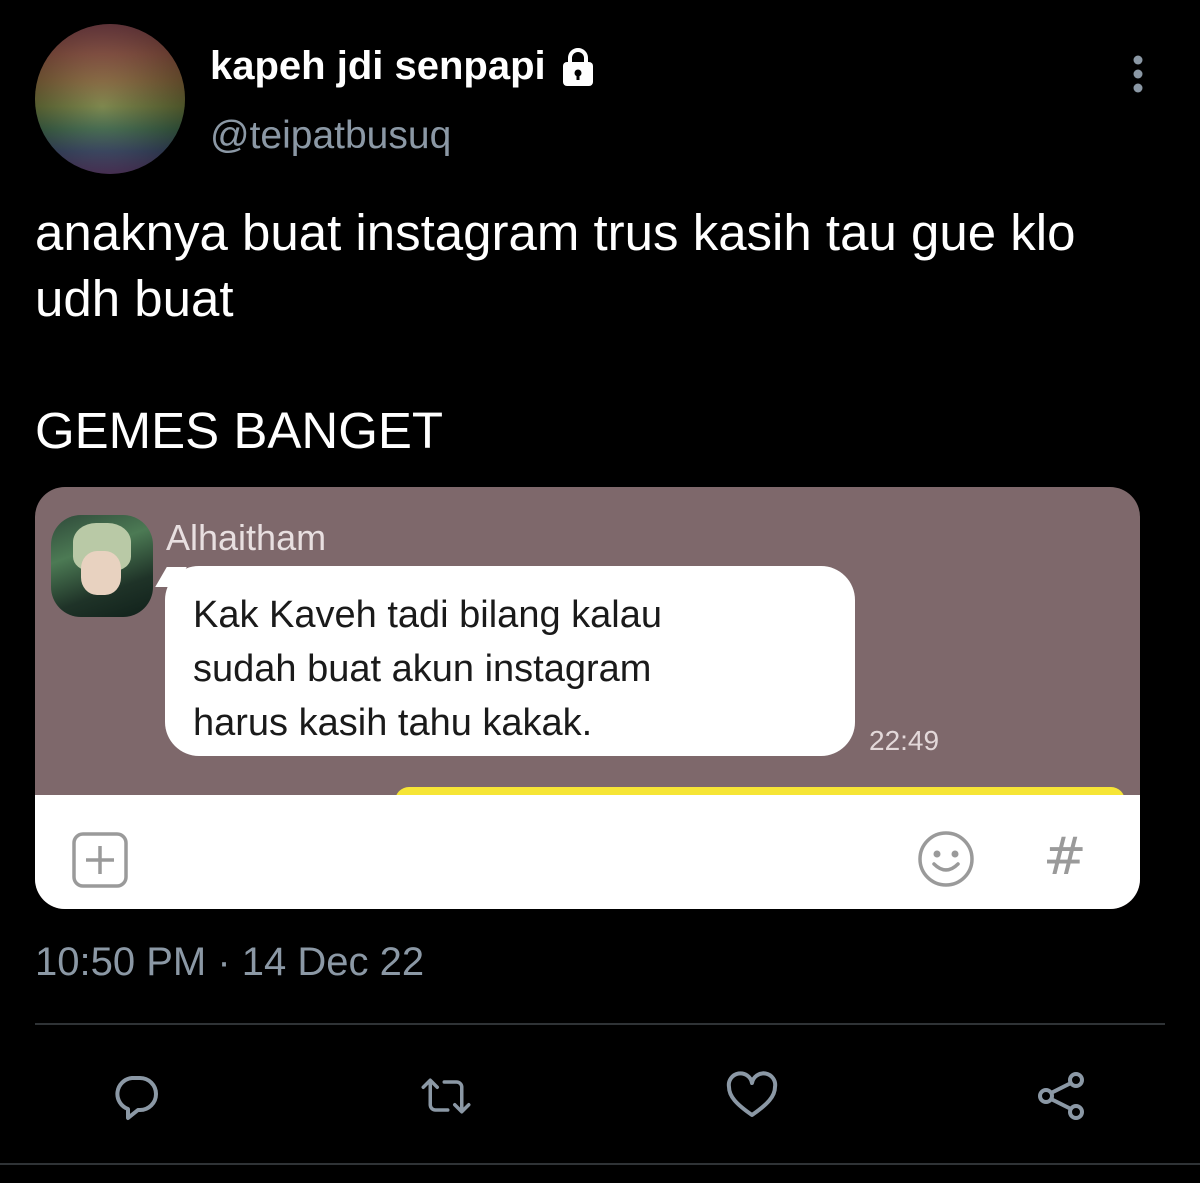 The image size is (1200, 1183). Describe the element at coordinates (100, 860) in the screenshot. I see `plus-square-icon` at that location.